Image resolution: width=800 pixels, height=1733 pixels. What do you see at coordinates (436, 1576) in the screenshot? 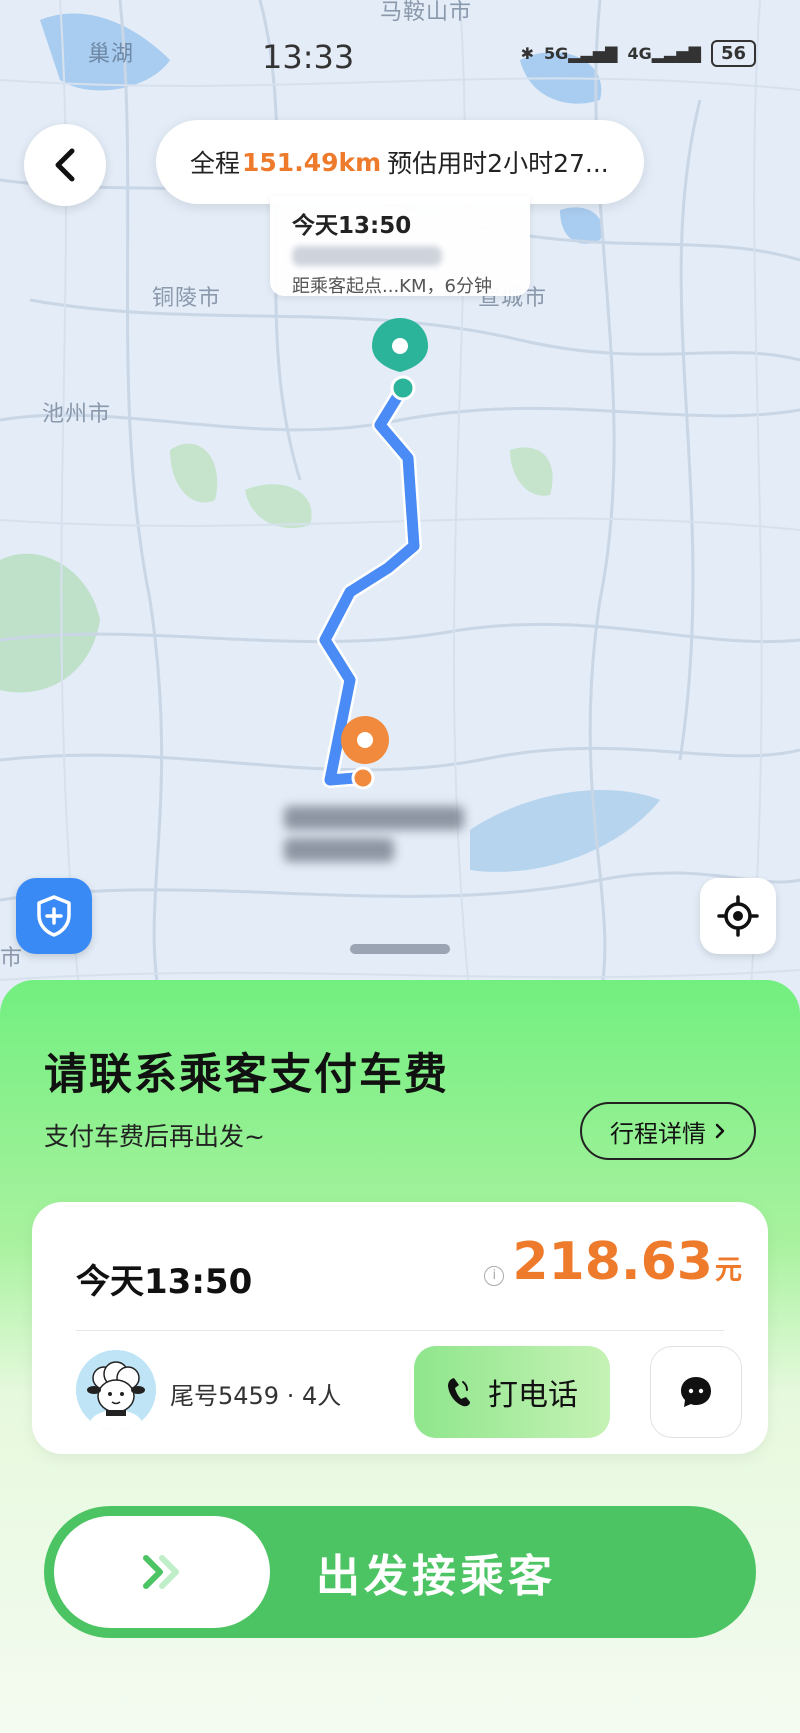
I see `depart-label: 出发接乘客` at bounding box center [436, 1576].